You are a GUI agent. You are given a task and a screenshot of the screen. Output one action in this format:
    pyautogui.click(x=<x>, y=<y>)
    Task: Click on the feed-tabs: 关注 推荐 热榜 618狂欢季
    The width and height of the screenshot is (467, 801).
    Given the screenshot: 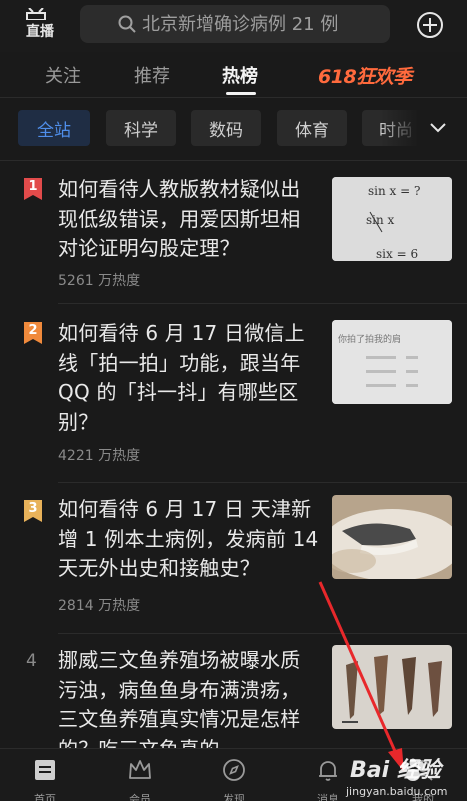 What is the action you would take?
    pyautogui.click(x=233, y=74)
    